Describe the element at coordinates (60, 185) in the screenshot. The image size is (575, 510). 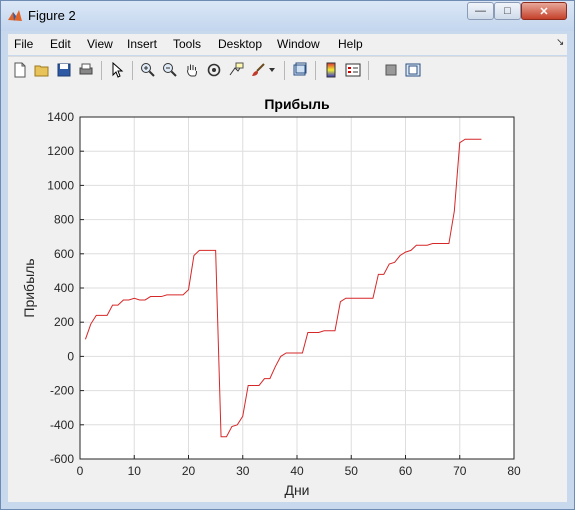
I see `y-tick-label: 1000` at that location.